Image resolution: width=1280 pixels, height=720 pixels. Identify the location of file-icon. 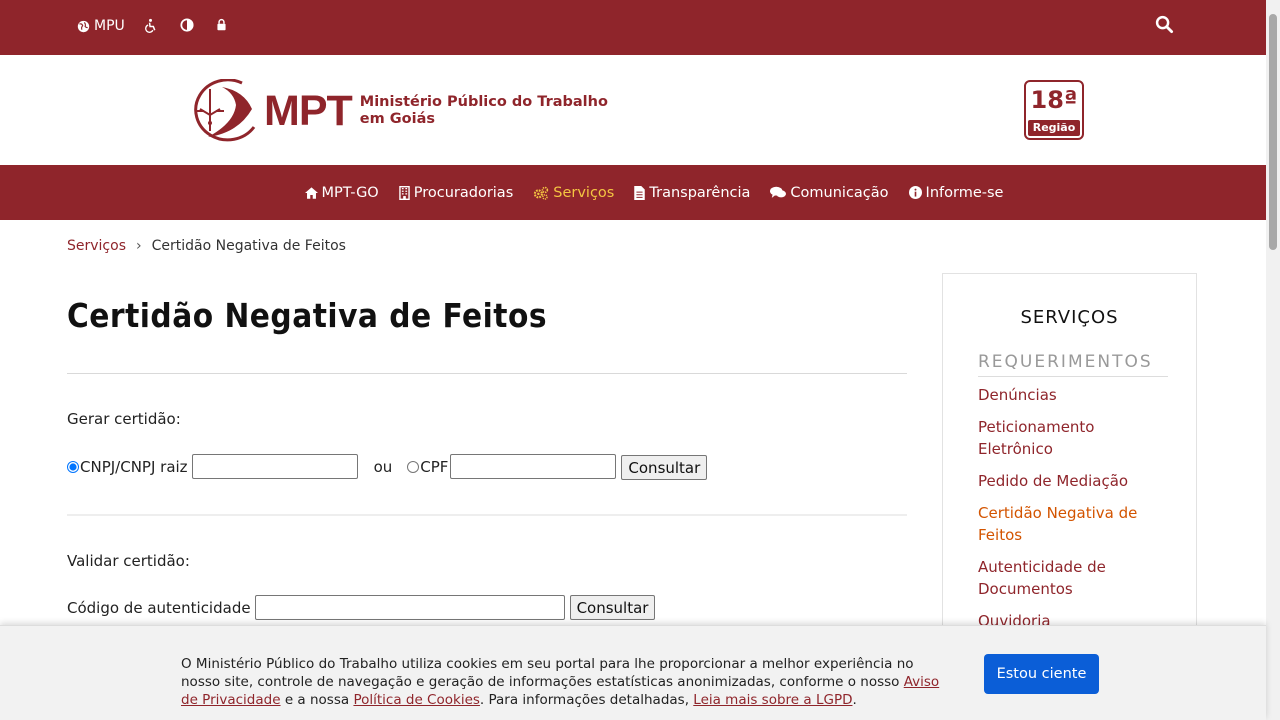
(640, 192).